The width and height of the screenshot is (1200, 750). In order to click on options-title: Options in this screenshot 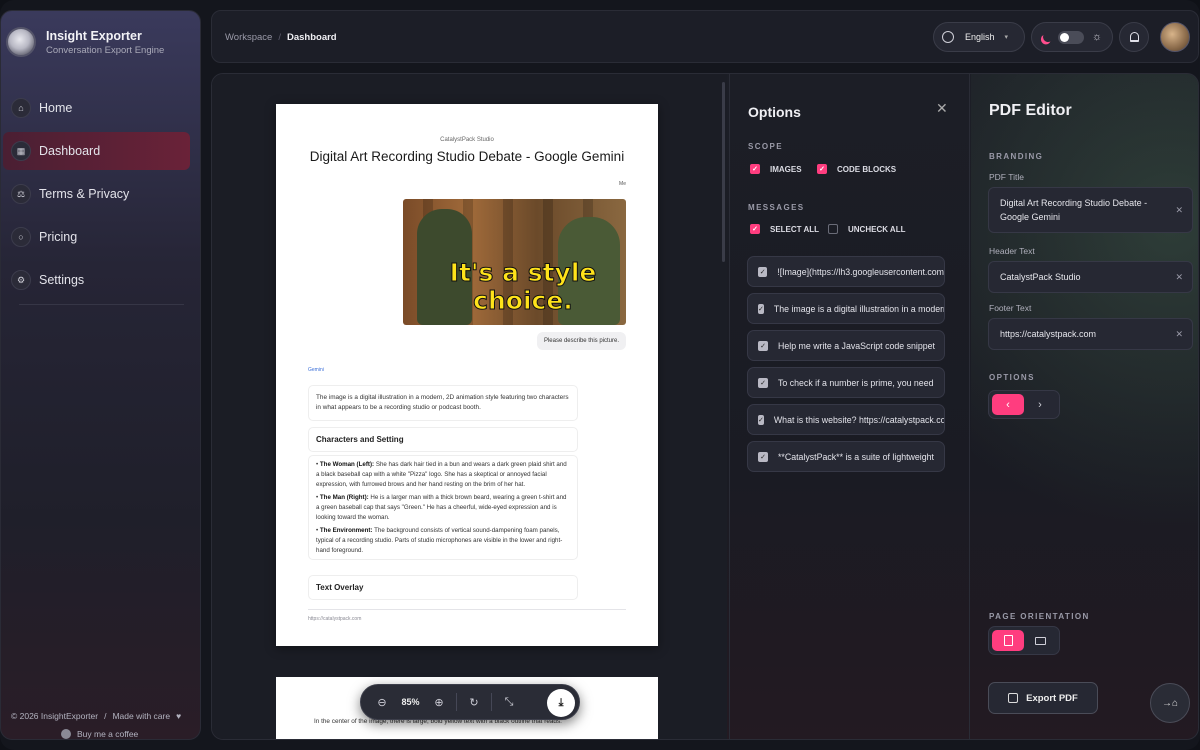, I will do `click(774, 112)`.